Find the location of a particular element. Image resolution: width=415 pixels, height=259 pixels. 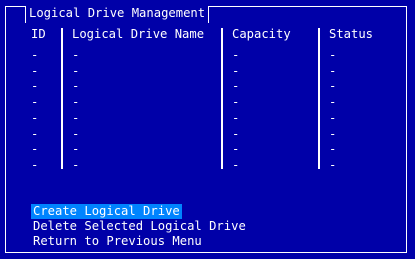

window-title: Logical Drive Management is located at coordinates (117, 14).